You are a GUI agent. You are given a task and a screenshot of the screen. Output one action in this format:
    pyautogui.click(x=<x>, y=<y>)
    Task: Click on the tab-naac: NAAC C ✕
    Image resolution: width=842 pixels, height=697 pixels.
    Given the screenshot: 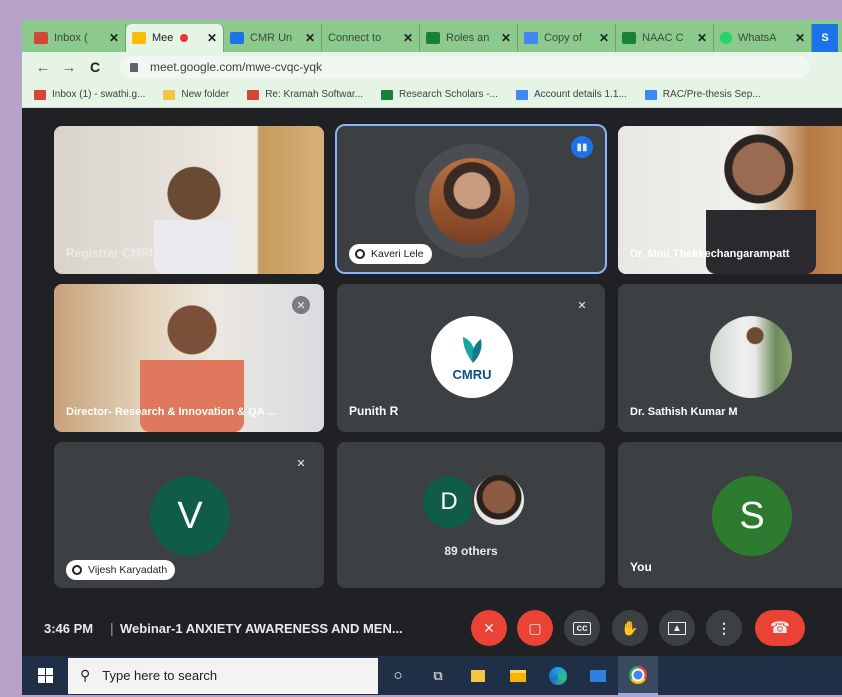 What is the action you would take?
    pyautogui.click(x=665, y=38)
    